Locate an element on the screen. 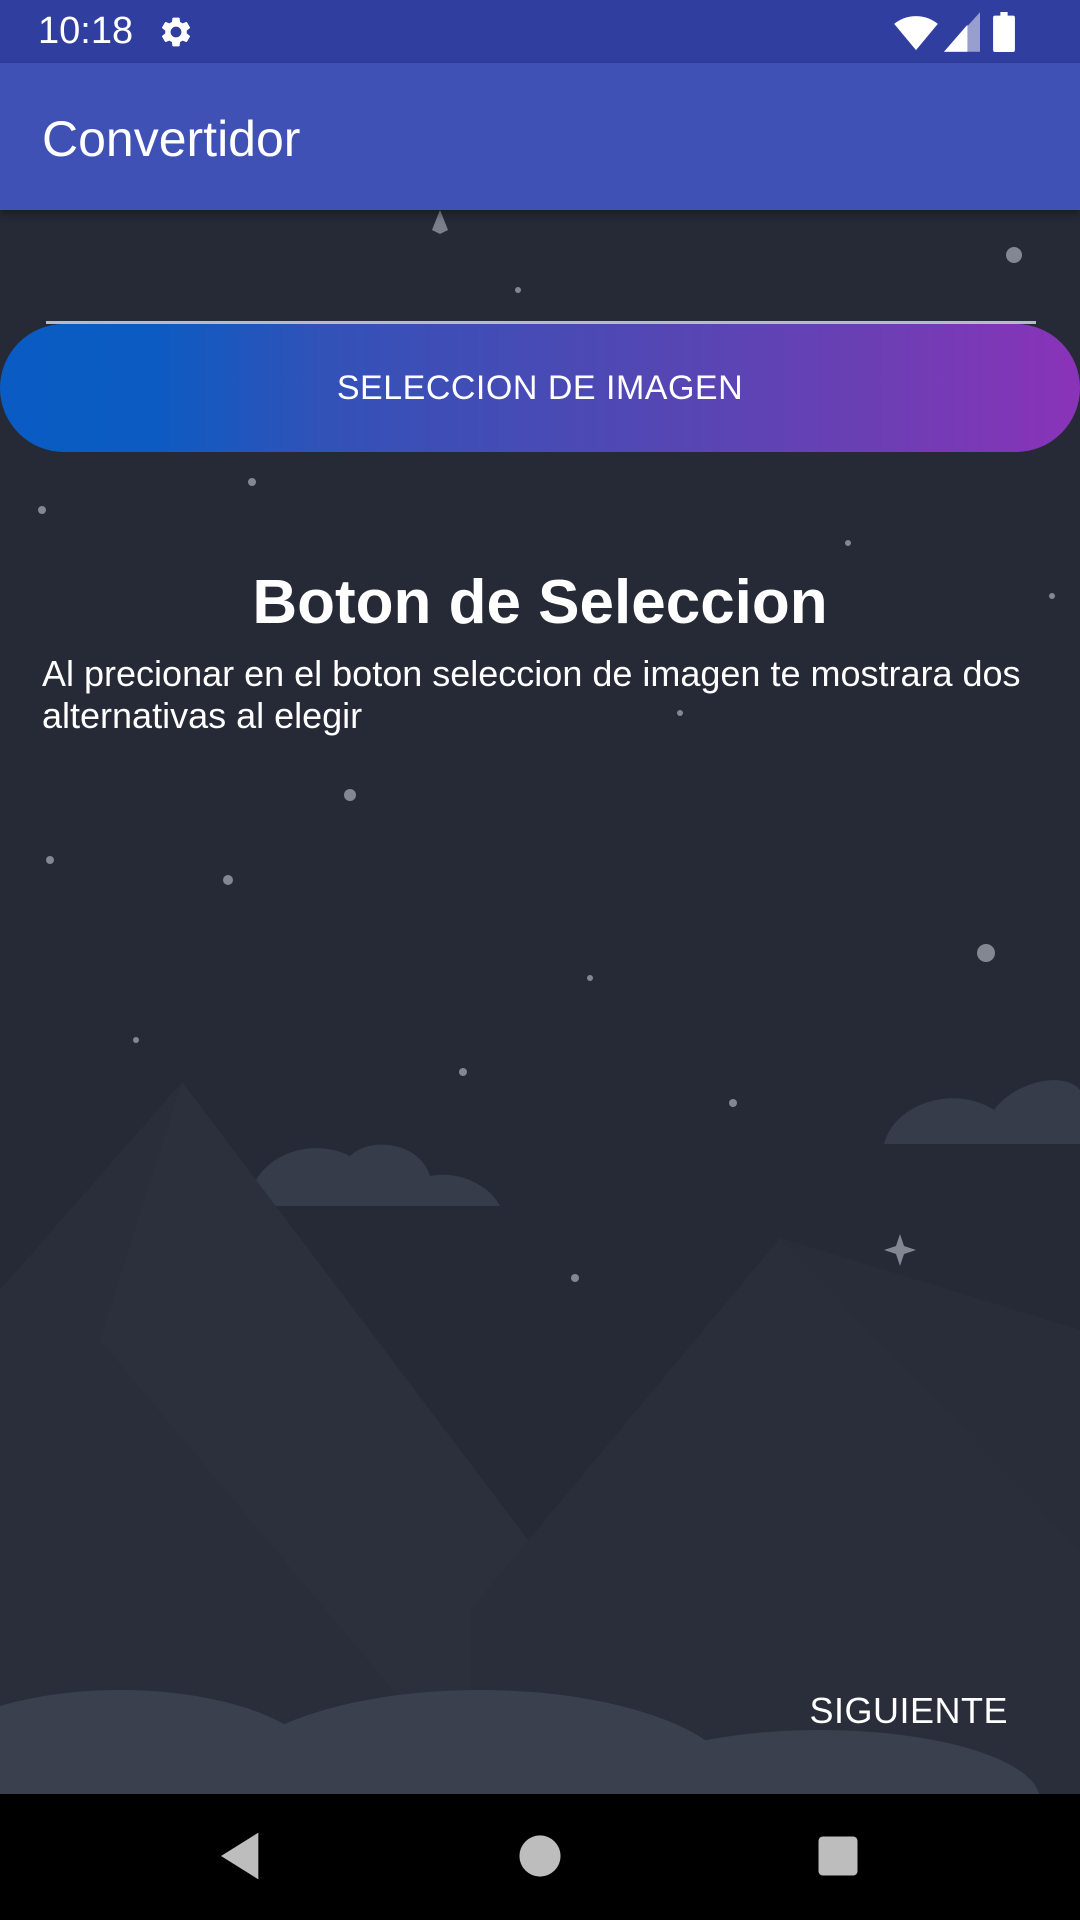 This screenshot has height=1920, width=1080. app-title: Convertidor is located at coordinates (171, 139).